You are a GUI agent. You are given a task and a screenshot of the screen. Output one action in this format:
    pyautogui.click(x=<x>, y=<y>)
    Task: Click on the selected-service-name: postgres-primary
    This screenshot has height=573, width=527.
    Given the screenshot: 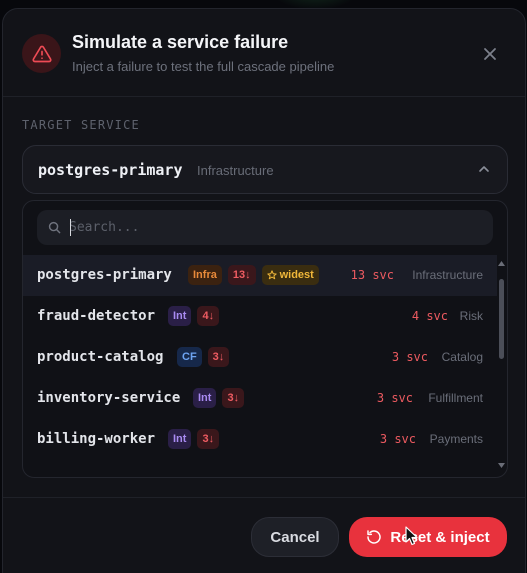 What is the action you would take?
    pyautogui.click(x=110, y=170)
    